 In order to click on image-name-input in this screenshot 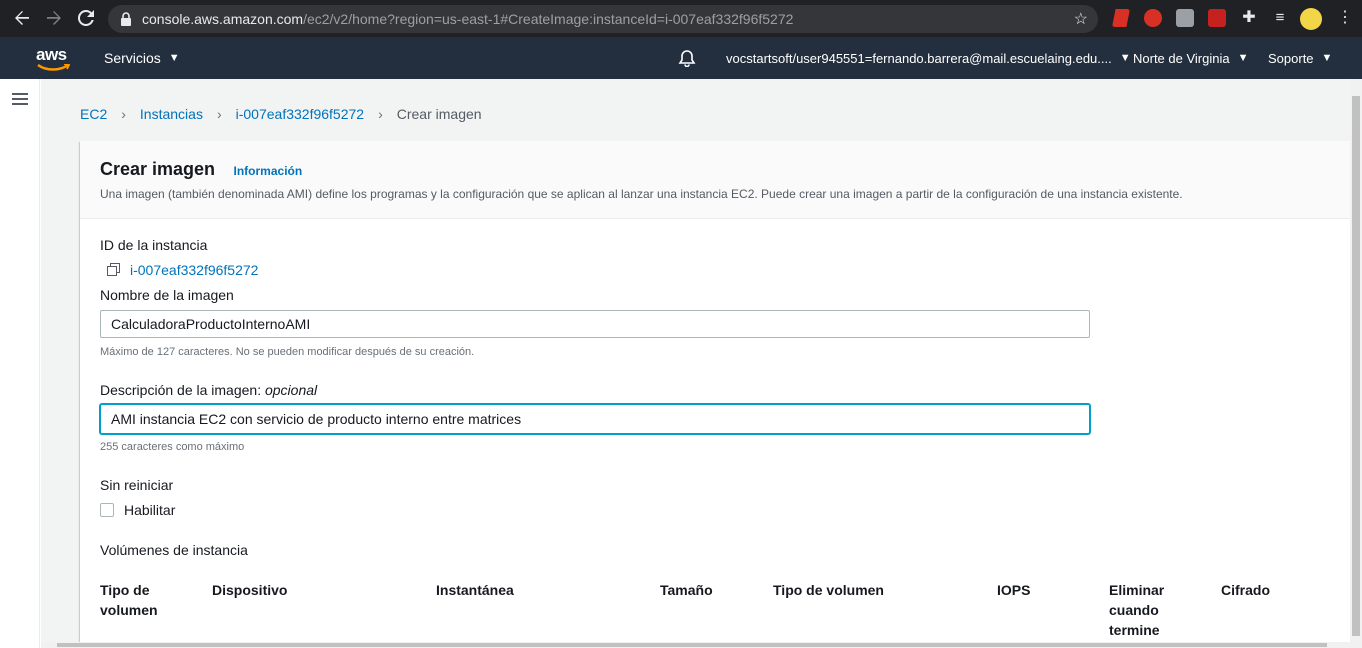, I will do `click(595, 324)`.